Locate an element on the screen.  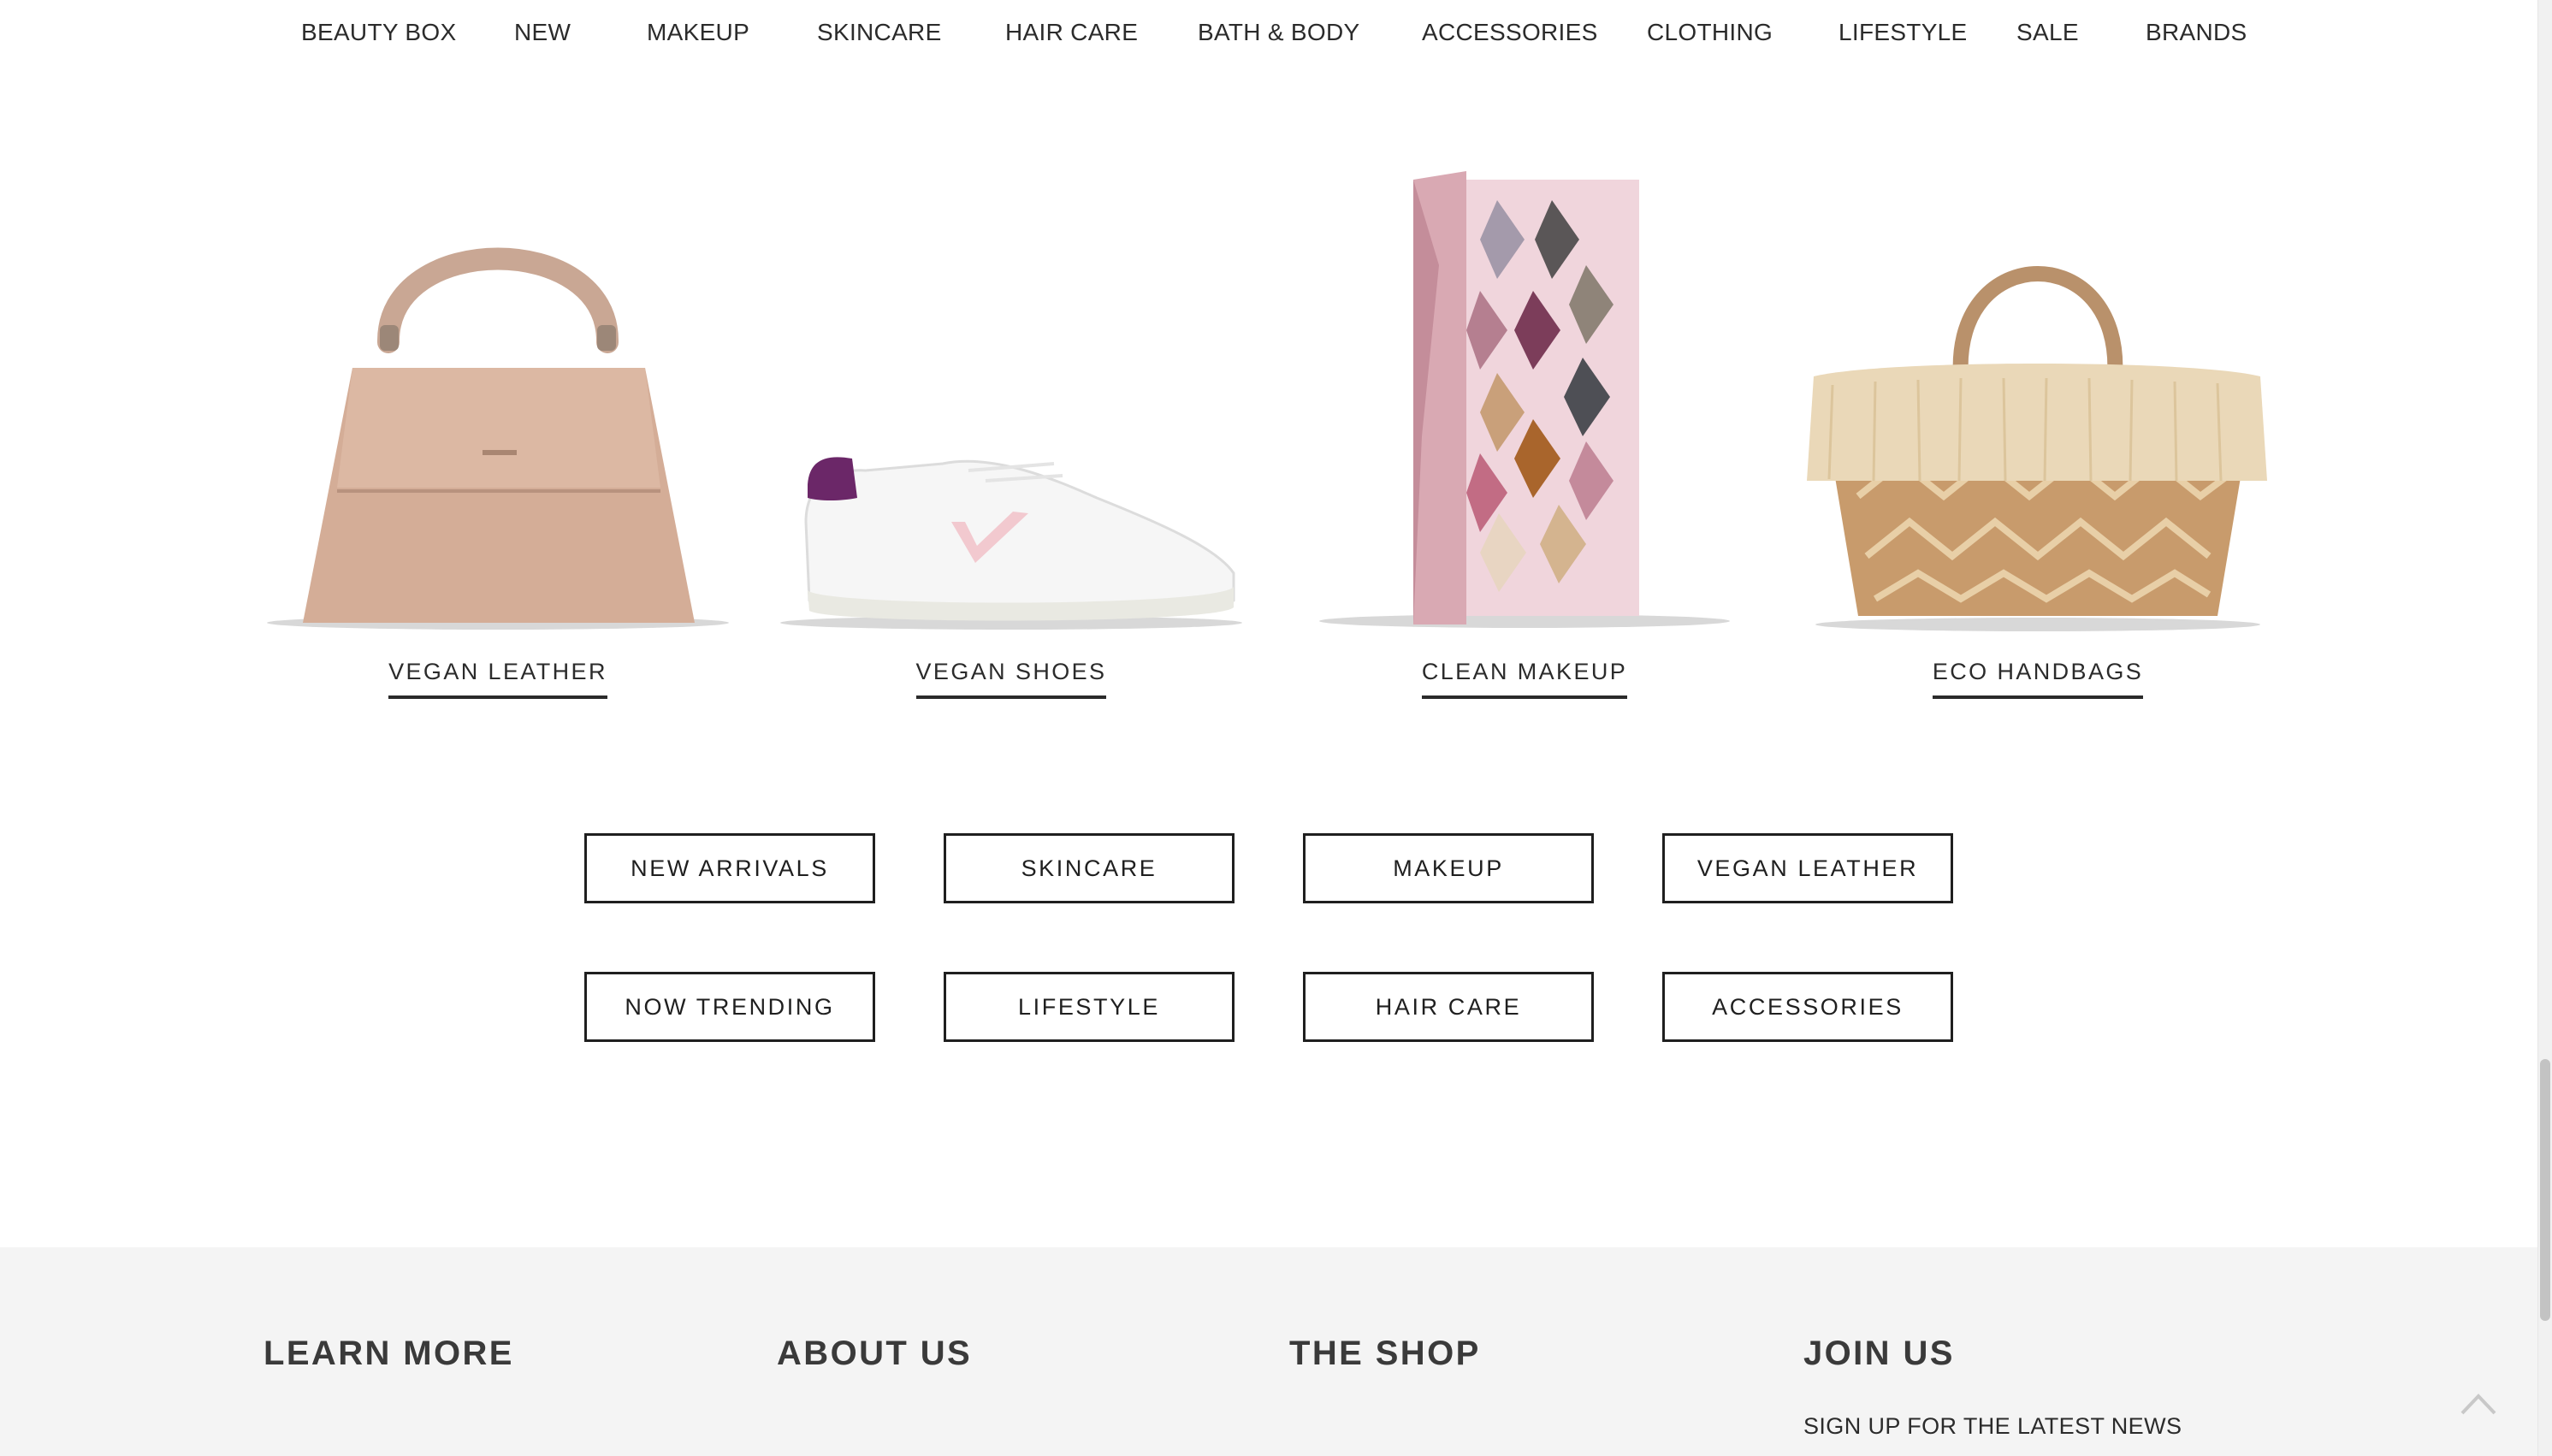
footer-heading-join-us: JOIN US is located at coordinates (1879, 1354).